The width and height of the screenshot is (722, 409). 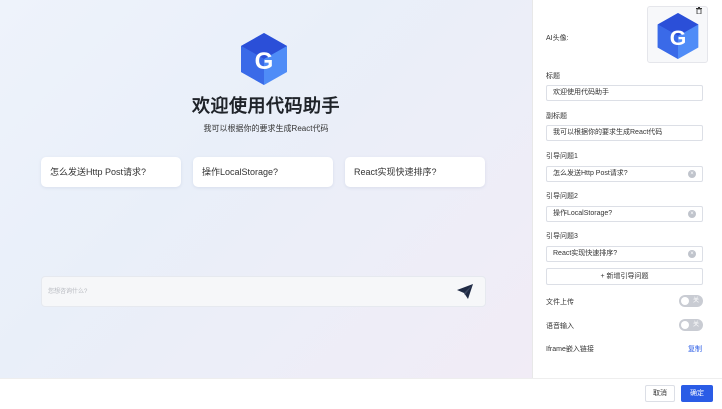 I want to click on cancel-button: 取消, so click(x=660, y=393).